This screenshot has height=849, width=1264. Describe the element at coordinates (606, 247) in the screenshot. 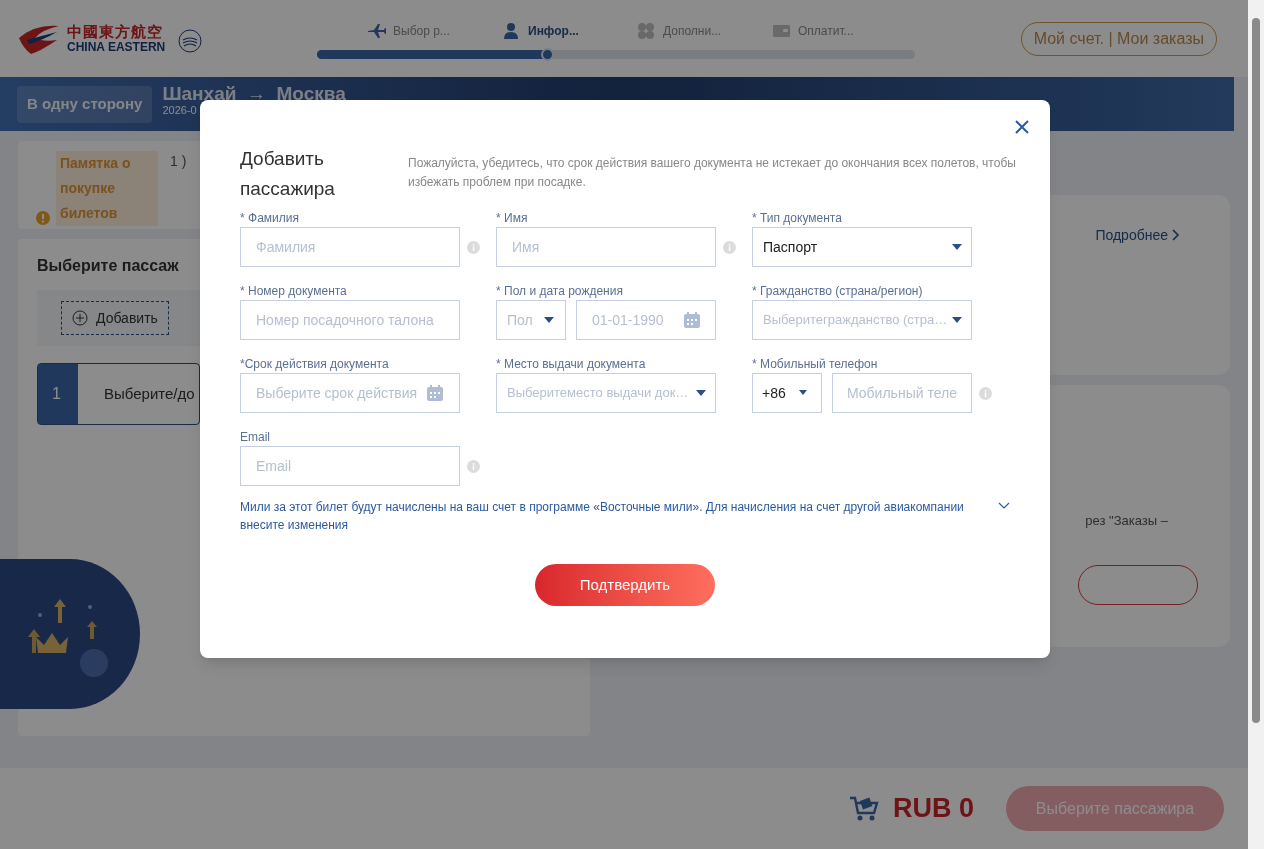

I see `input-field: Имя` at that location.